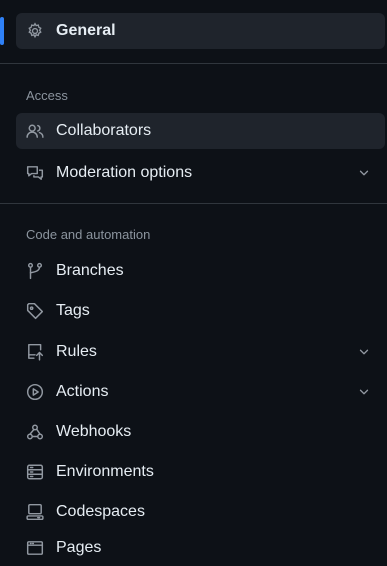 The height and width of the screenshot is (566, 387). Describe the element at coordinates (35, 311) in the screenshot. I see `tag-icon` at that location.